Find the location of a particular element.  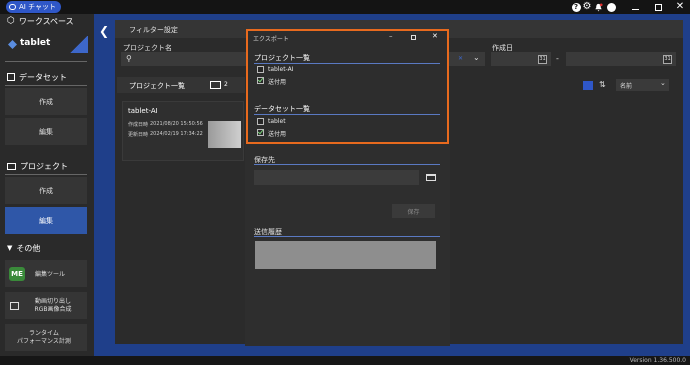

project-header: プロジェクト is located at coordinates (47, 166).